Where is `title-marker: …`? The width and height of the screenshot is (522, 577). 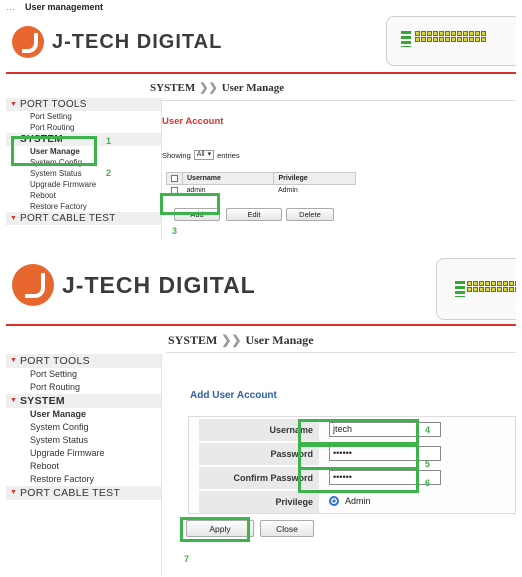
title-marker: … is located at coordinates (10, 7).